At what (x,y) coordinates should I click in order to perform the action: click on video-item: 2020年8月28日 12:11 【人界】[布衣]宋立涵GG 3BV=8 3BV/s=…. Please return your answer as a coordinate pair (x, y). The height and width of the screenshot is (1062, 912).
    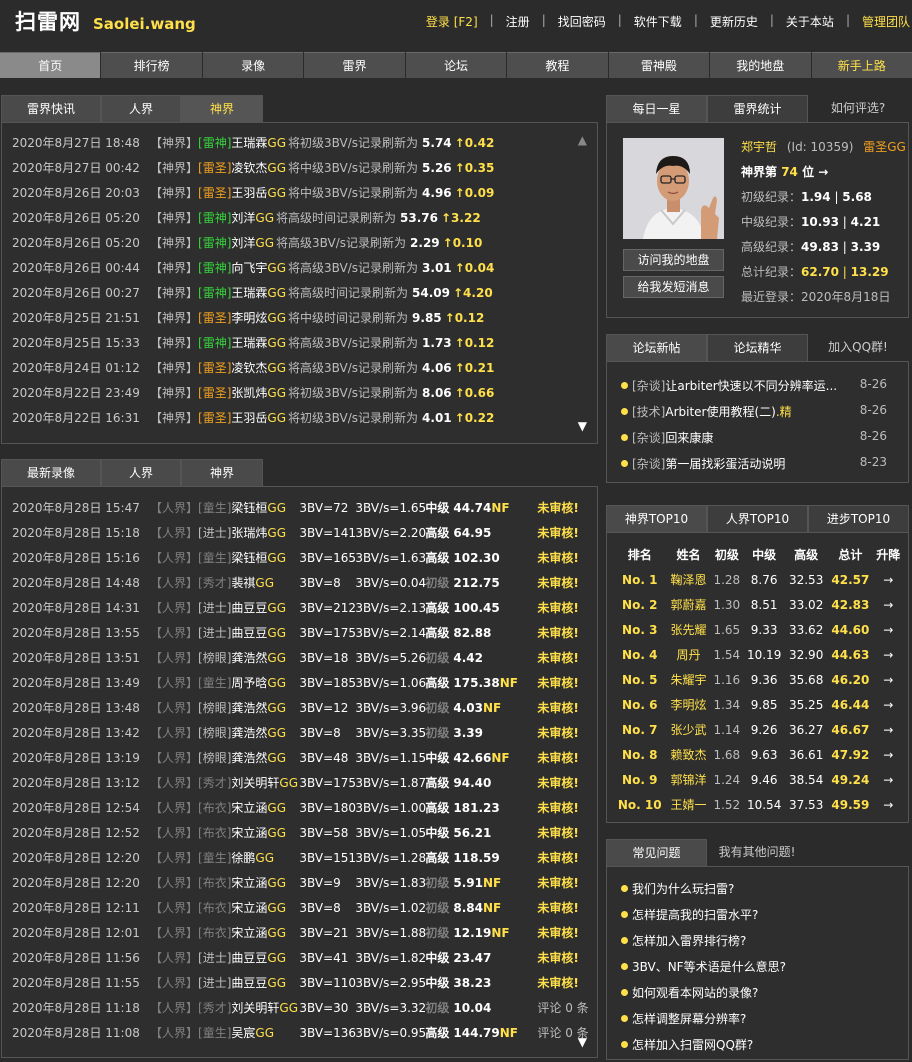
    Looking at the image, I should click on (295, 908).